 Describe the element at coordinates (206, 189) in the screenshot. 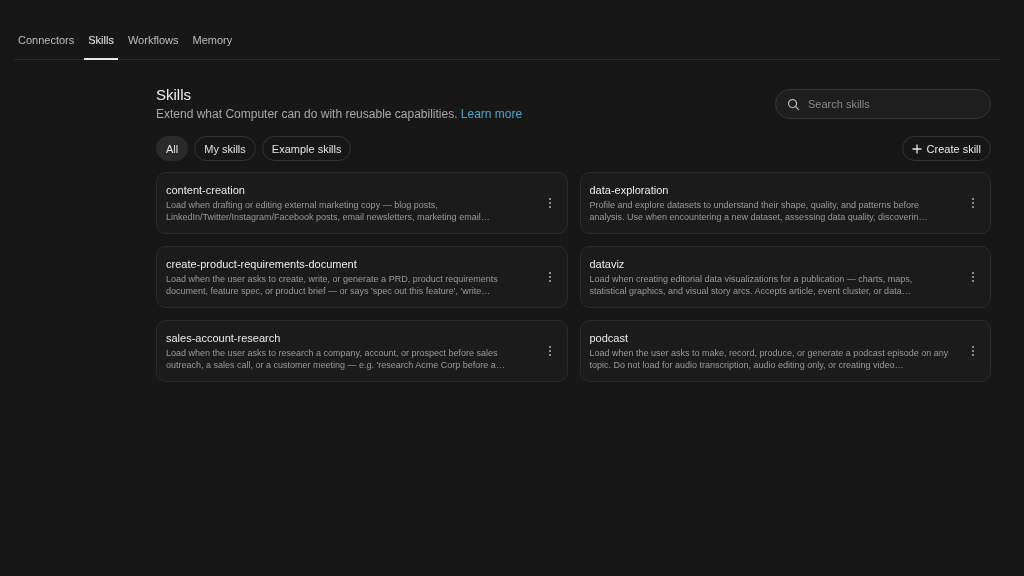

I see `skill-name: content-creation` at that location.